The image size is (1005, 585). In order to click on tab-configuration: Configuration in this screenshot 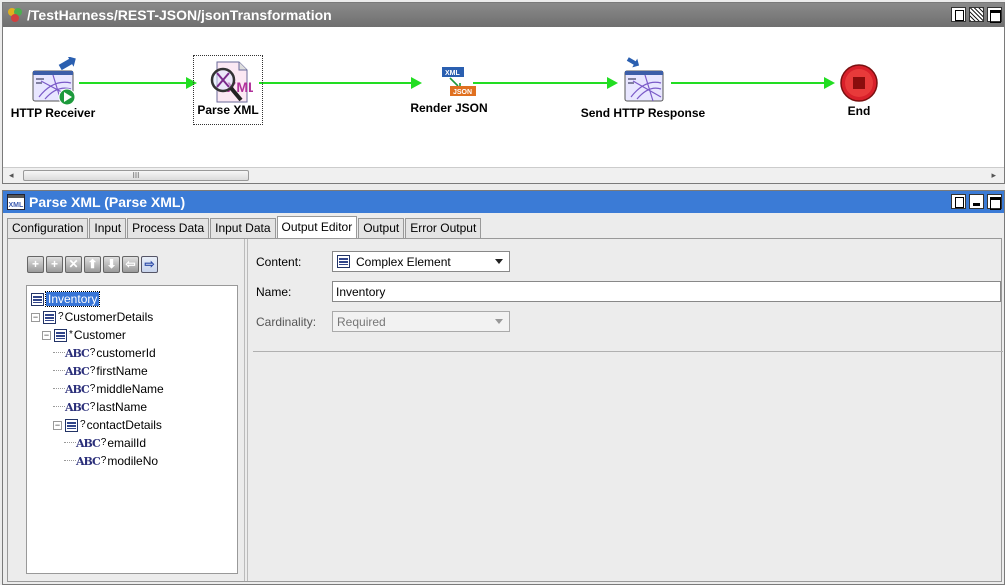, I will do `click(48, 228)`.